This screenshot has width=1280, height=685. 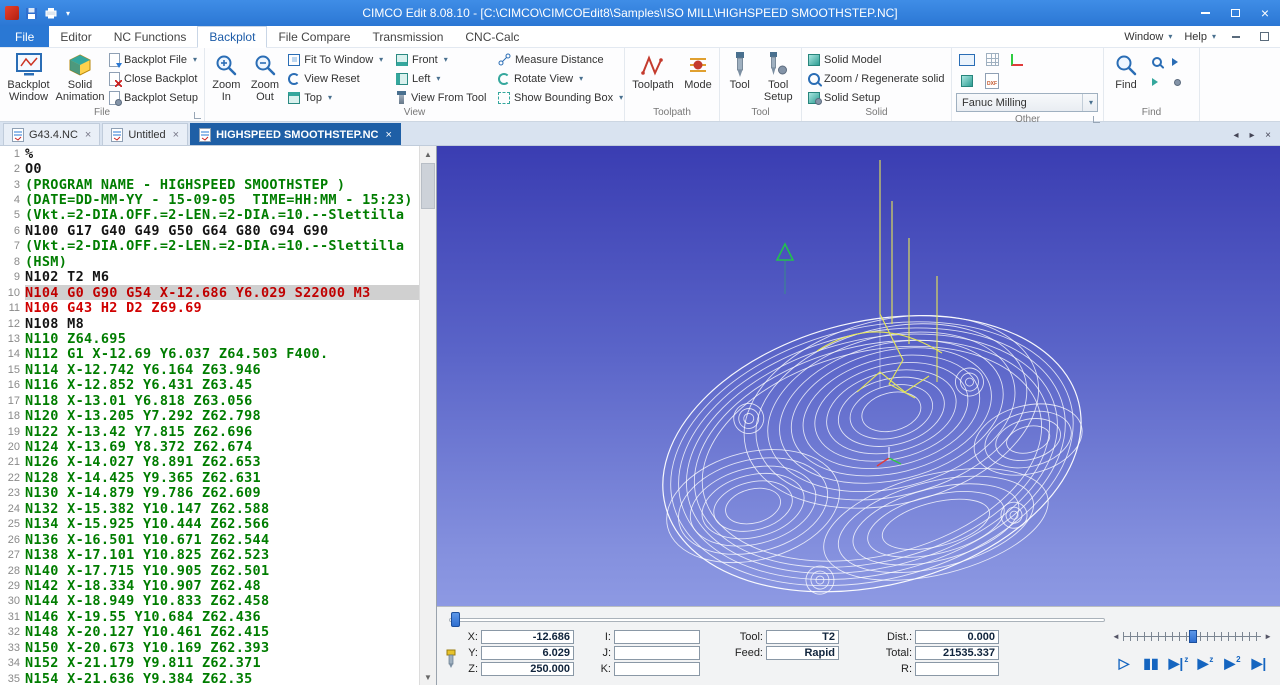 I want to click on backplot-file-button: Backplot File ▾, so click(x=153, y=59).